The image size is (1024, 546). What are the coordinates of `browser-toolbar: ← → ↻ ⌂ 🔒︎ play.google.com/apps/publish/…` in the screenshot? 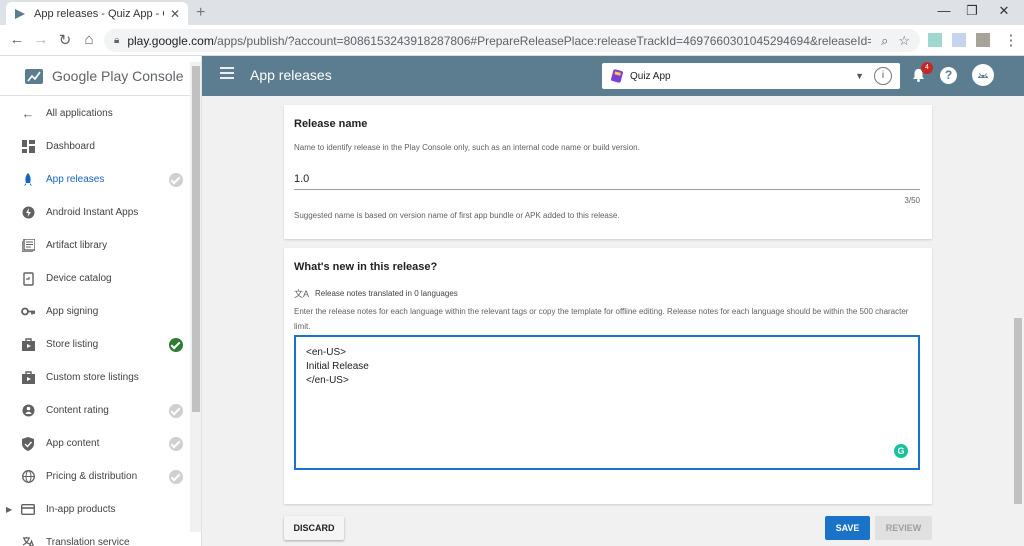 It's located at (512, 40).